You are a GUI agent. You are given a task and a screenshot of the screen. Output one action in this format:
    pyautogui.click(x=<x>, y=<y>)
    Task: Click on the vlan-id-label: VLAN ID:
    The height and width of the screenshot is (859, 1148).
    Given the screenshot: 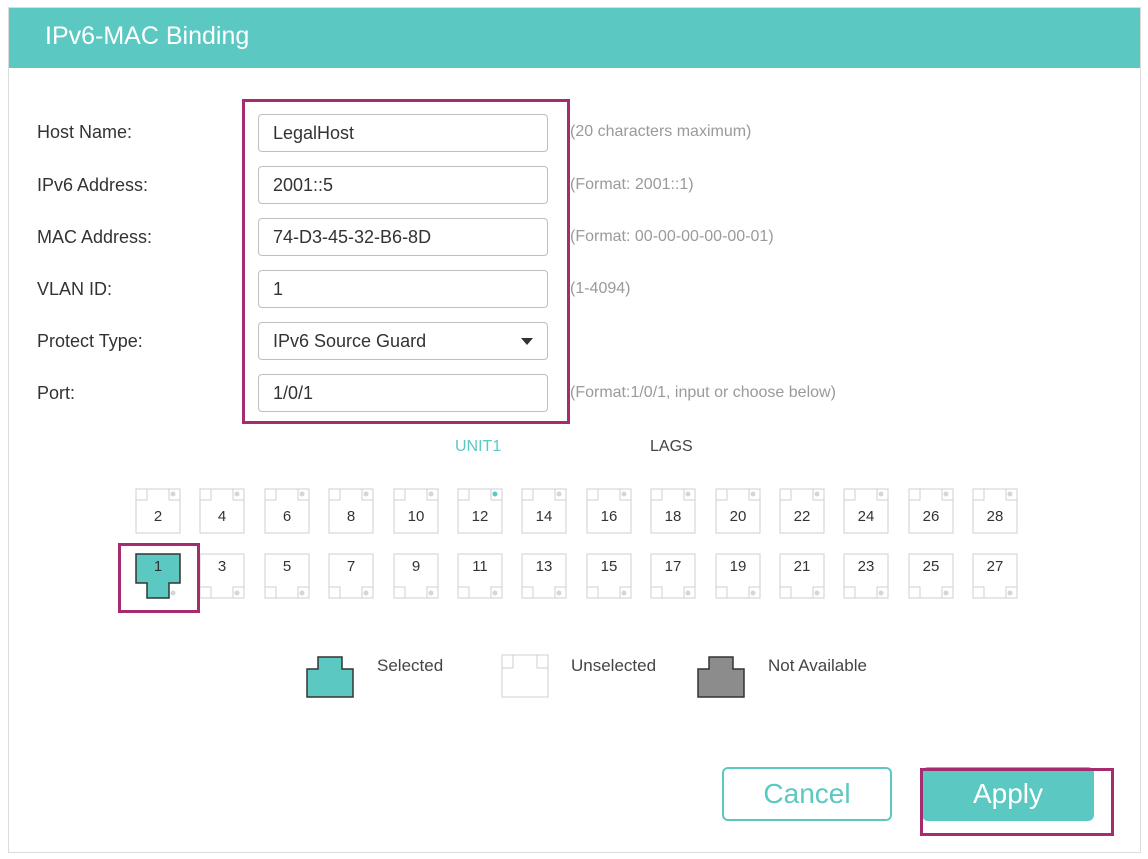 What is the action you would take?
    pyautogui.click(x=75, y=289)
    